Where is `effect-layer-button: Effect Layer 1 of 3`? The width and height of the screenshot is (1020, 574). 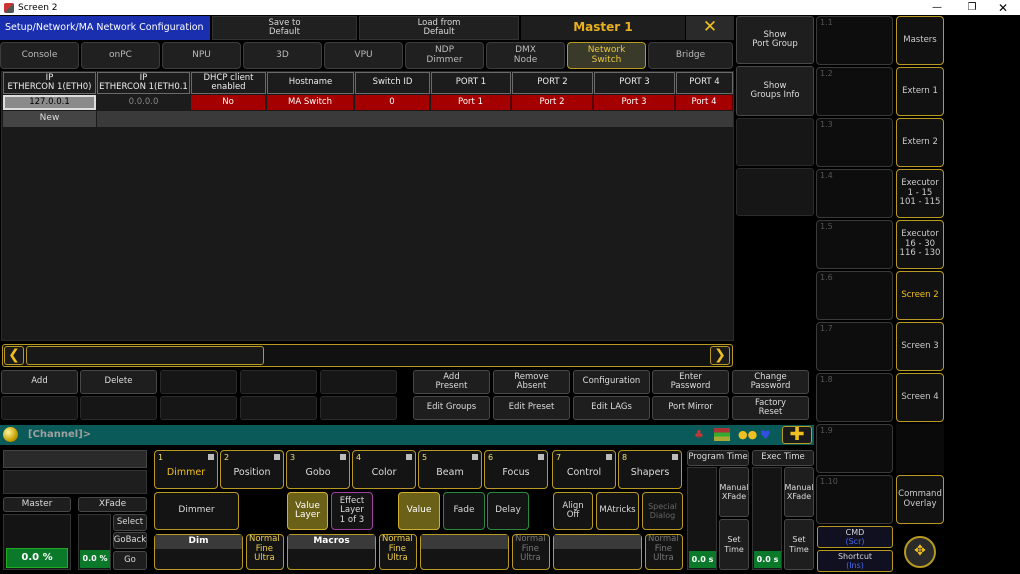
effect-layer-button: Effect Layer 1 of 3 is located at coordinates (352, 511).